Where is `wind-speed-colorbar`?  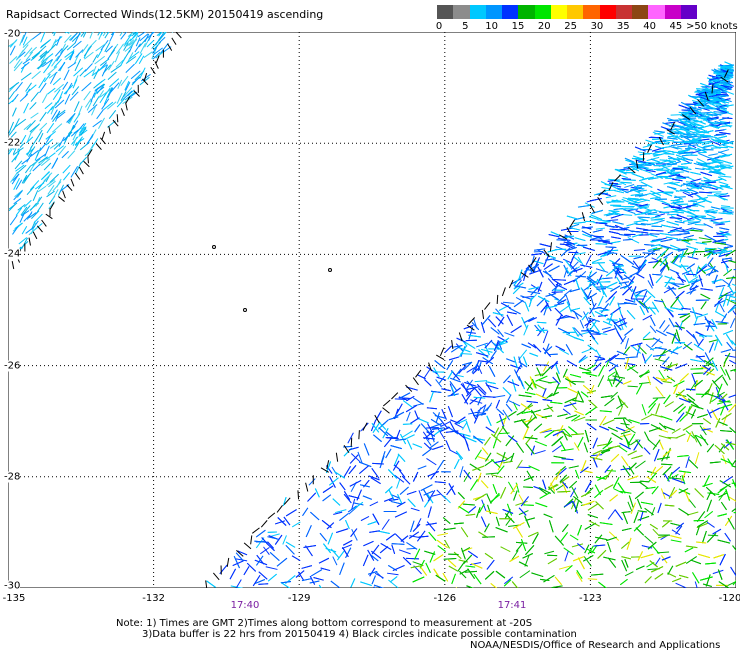
wind-speed-colorbar is located at coordinates (567, 12).